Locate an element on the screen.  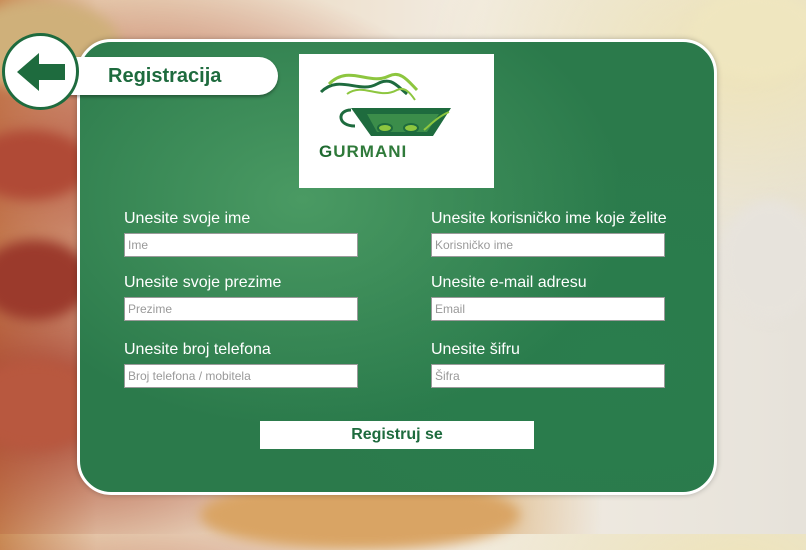
logo-letter-g: G is located at coordinates (326, 151).